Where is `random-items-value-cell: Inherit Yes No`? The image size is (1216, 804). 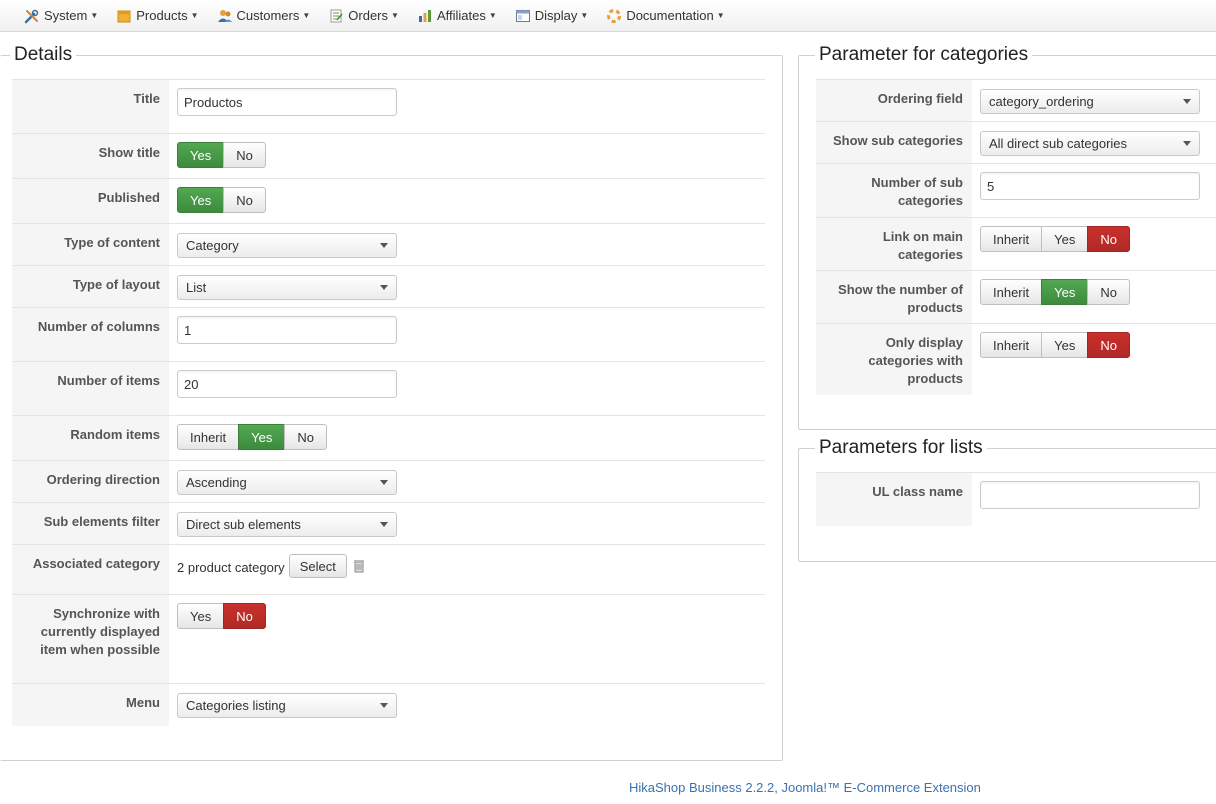
random-items-value-cell: Inherit Yes No is located at coordinates (467, 438).